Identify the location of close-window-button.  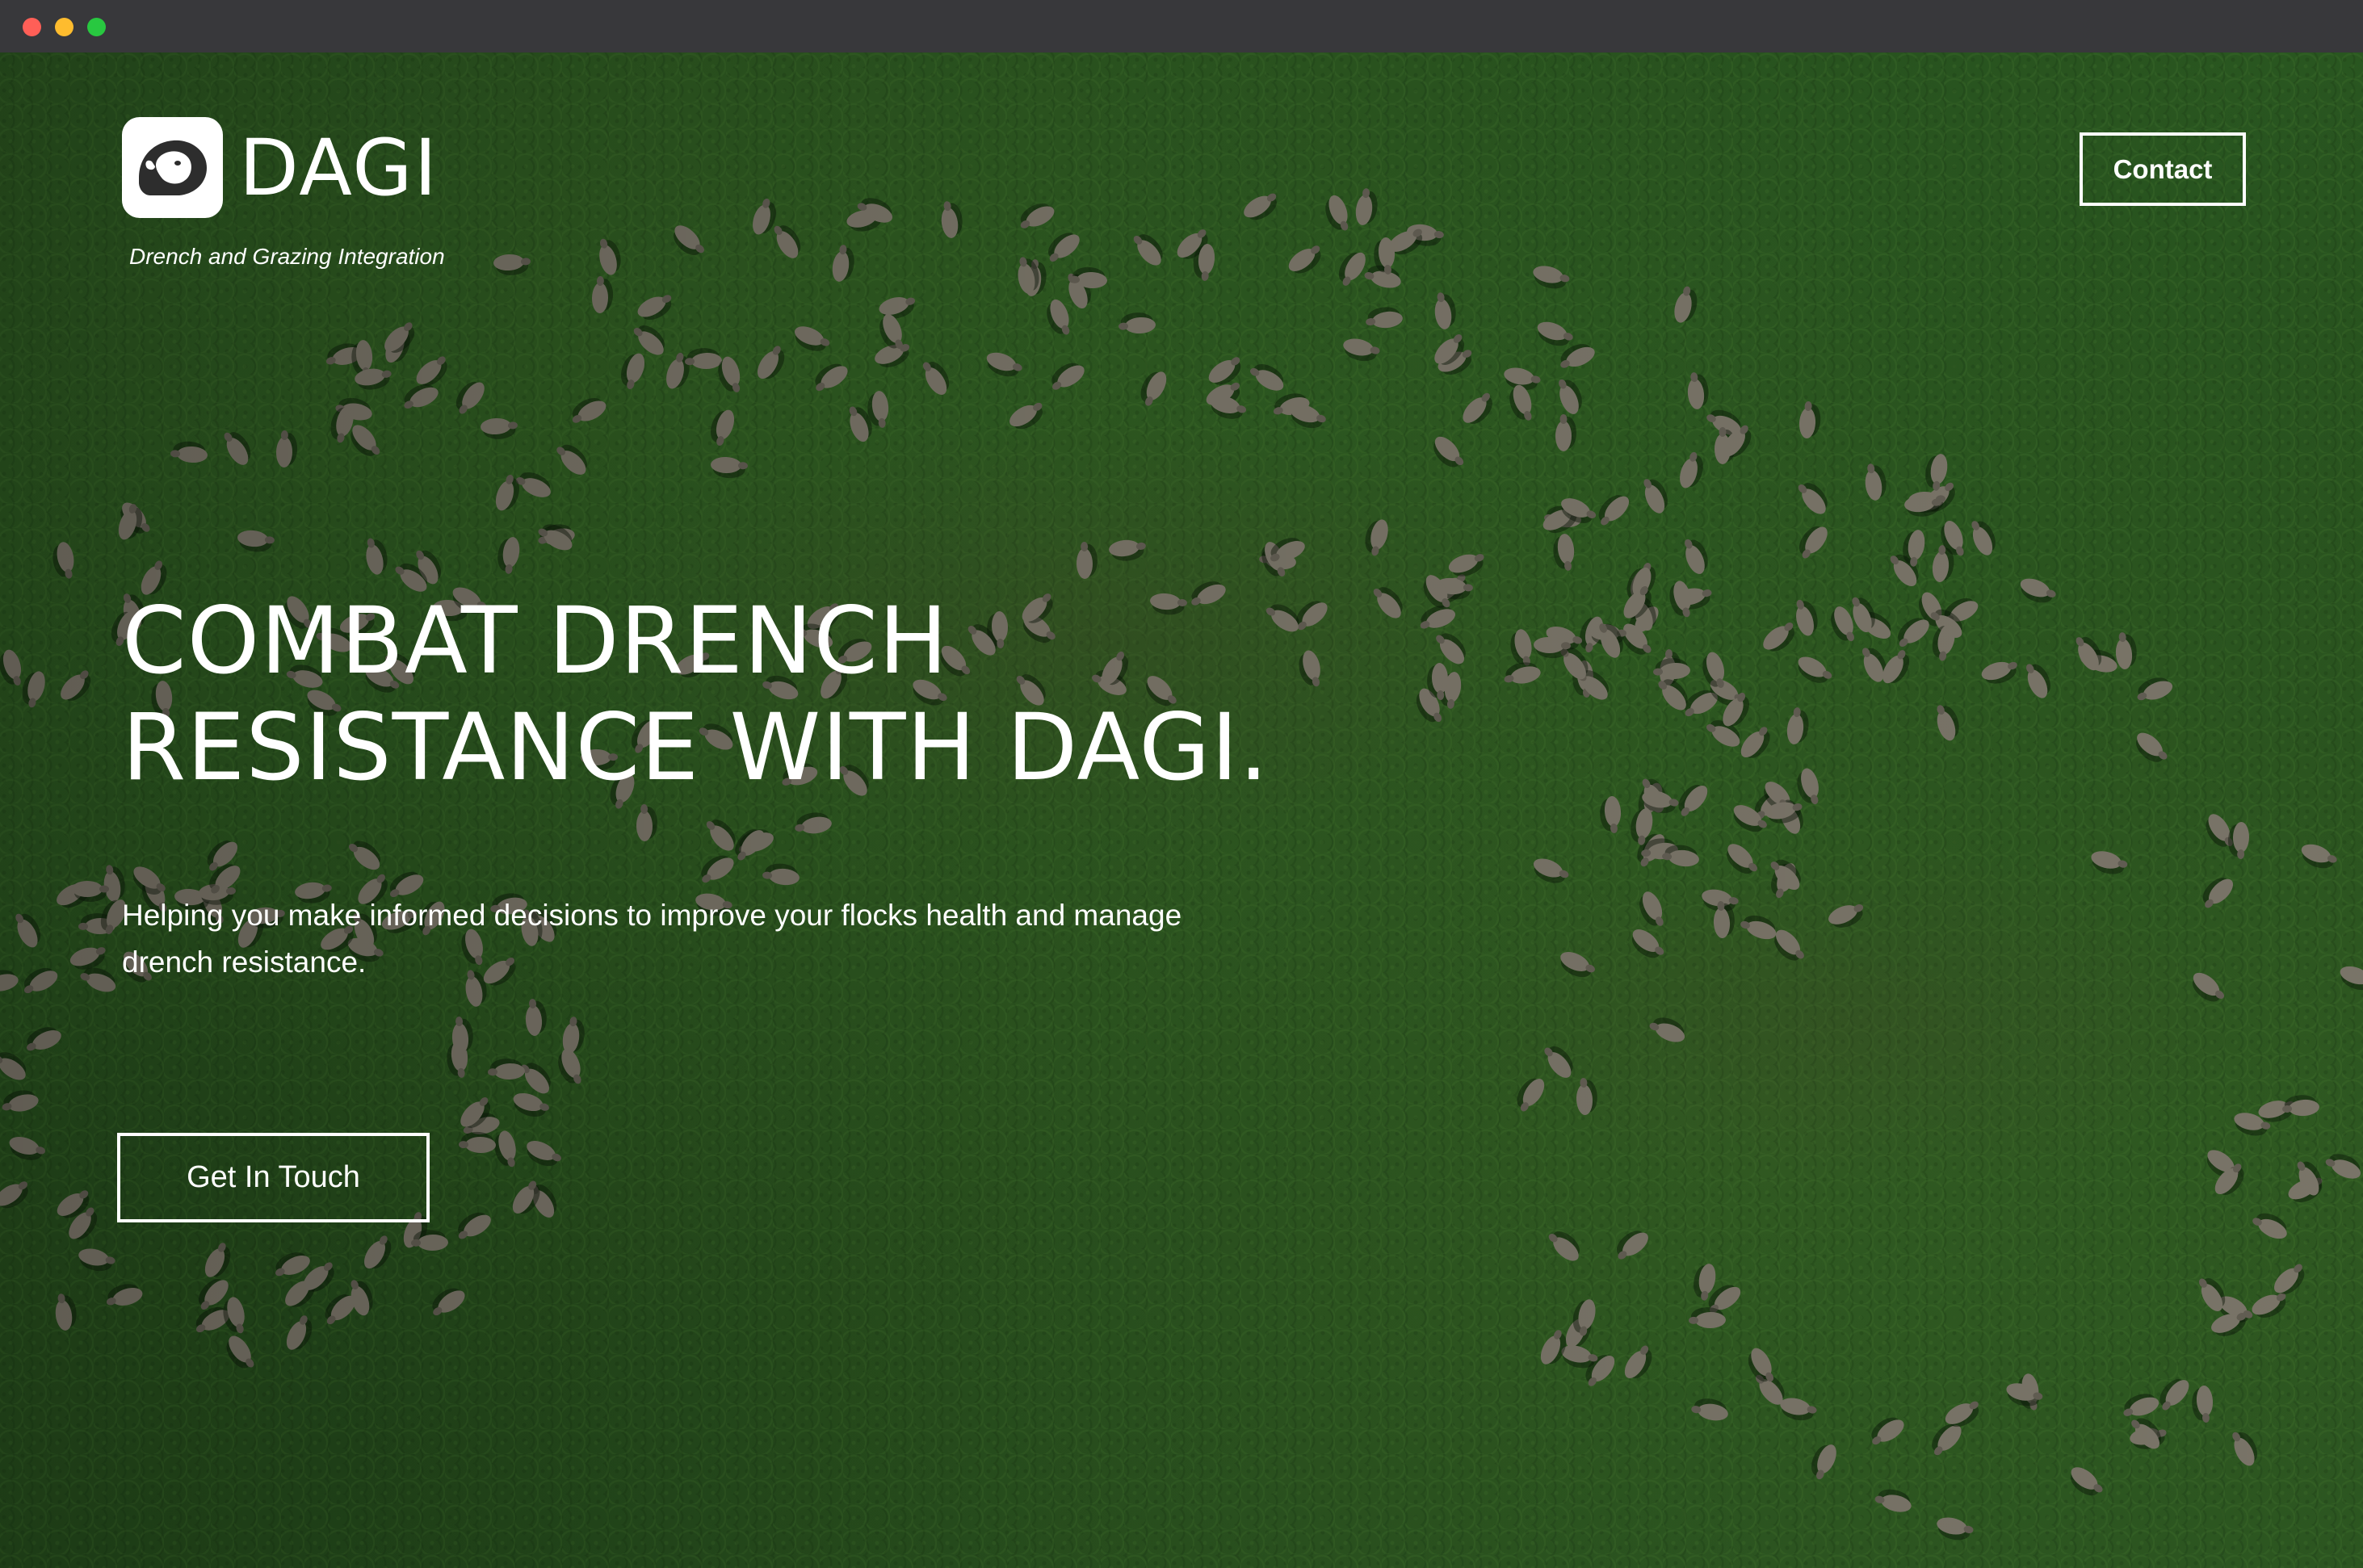
(32, 27).